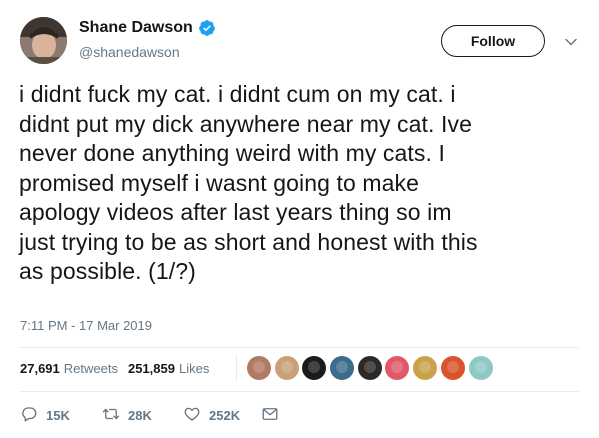 The image size is (599, 438). Describe the element at coordinates (111, 415) in the screenshot. I see `retweet-icon` at that location.